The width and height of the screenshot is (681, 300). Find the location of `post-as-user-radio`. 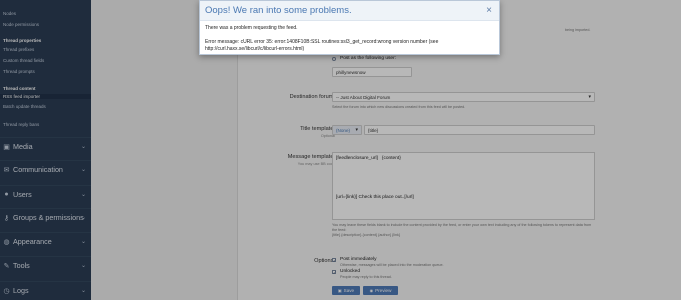

post-as-user-radio is located at coordinates (334, 59).